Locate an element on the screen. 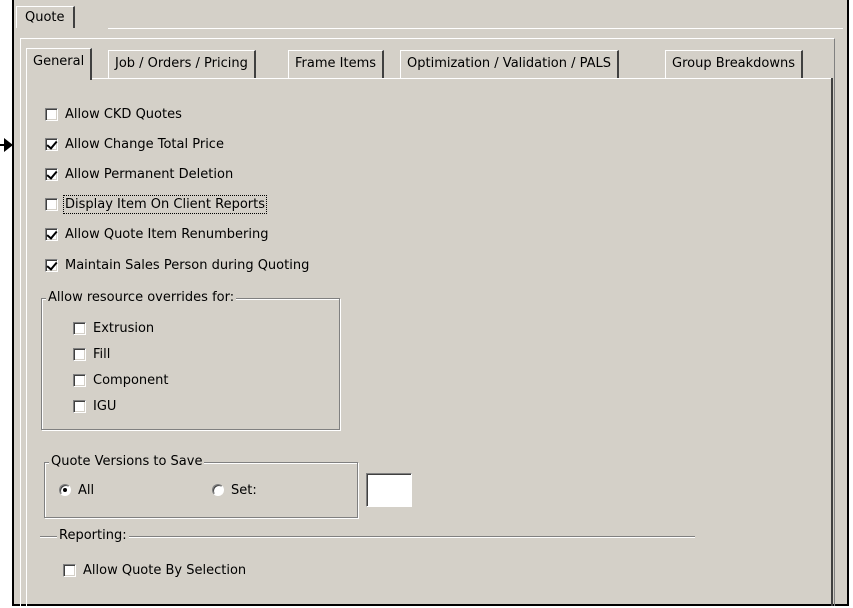 This screenshot has width=853, height=608. allow-ckd-quotes-checkbox: Allow CKD Quotes is located at coordinates (113, 114).